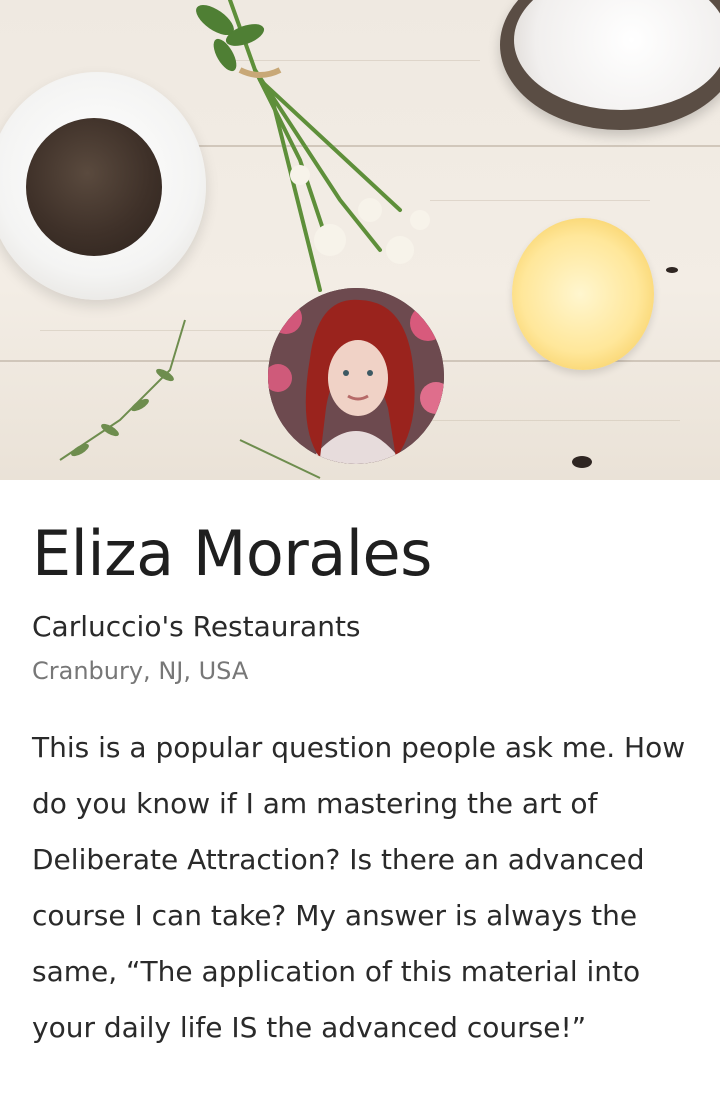 This screenshot has width=720, height=1100. Describe the element at coordinates (140, 671) in the screenshot. I see `profile-location: Cranbury, NJ, USA` at that location.